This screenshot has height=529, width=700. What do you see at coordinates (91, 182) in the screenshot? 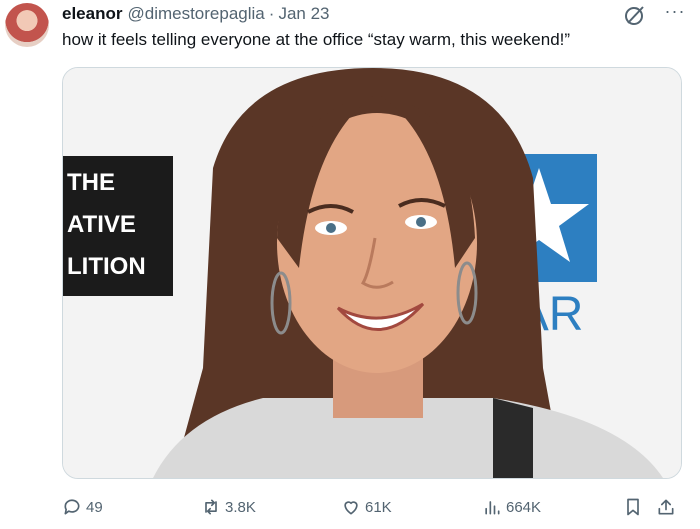
I see `left-sign-line-1: THE` at bounding box center [91, 182].